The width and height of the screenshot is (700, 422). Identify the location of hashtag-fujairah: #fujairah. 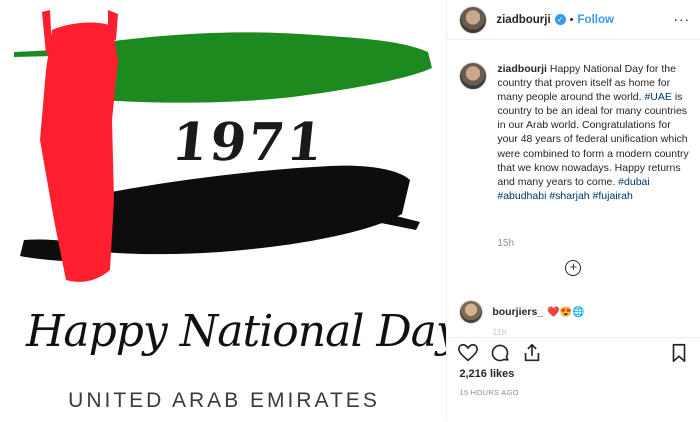
(613, 196).